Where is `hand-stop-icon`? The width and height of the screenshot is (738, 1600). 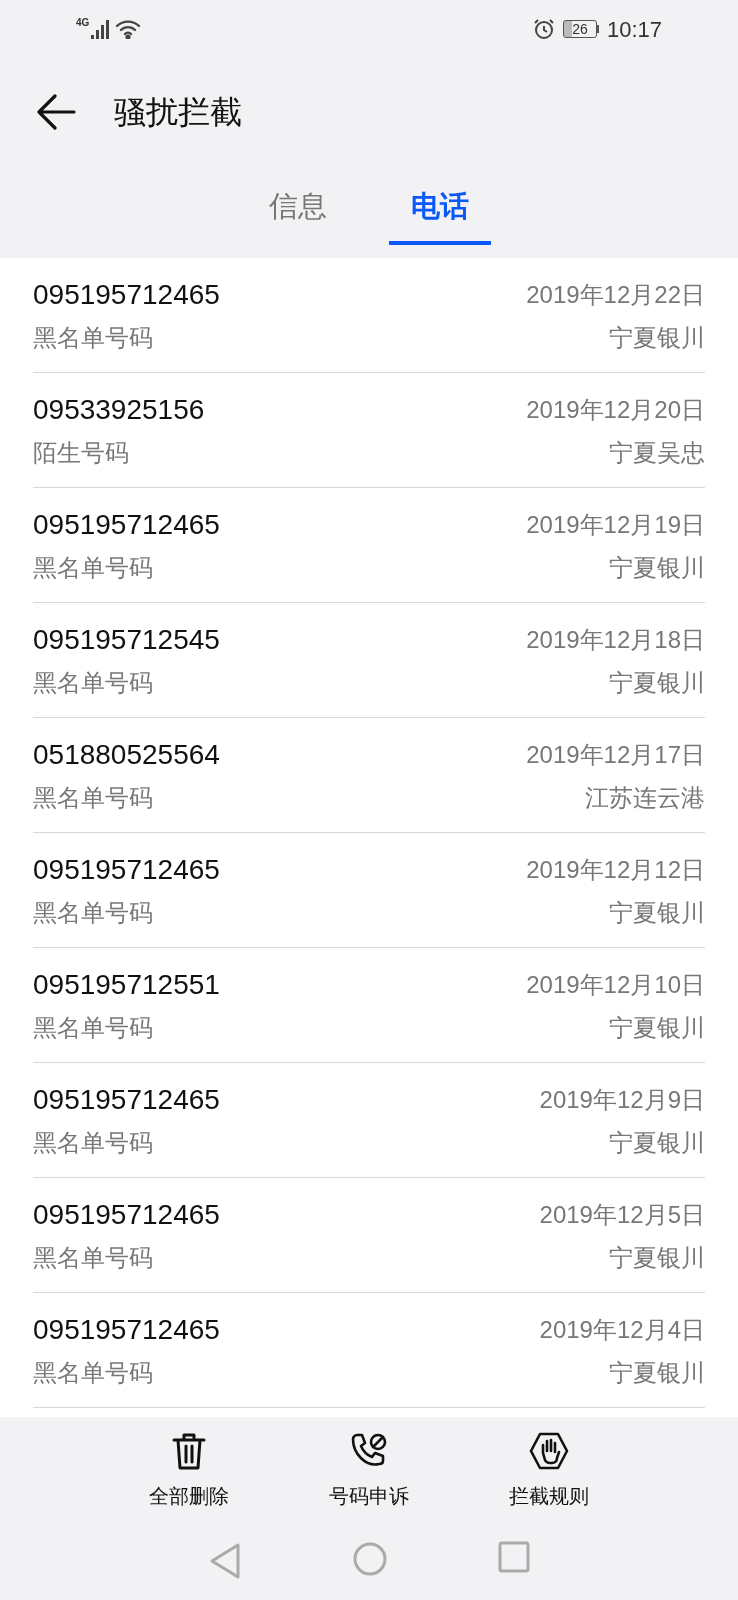
hand-stop-icon is located at coordinates (549, 1451).